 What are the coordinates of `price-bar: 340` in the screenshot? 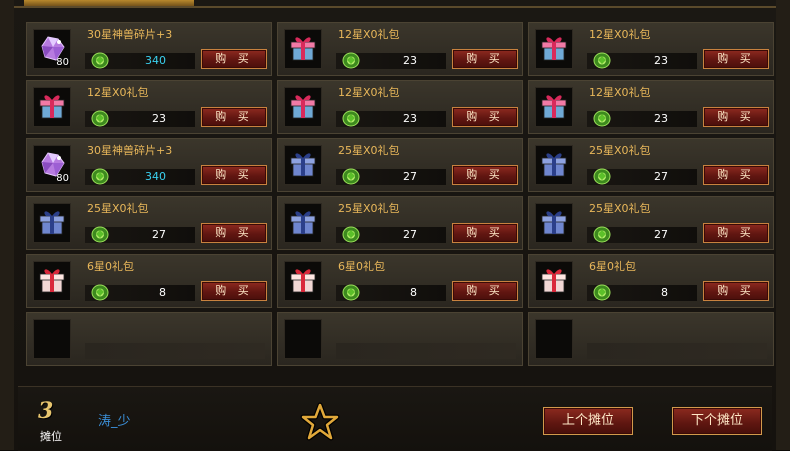 It's located at (140, 176).